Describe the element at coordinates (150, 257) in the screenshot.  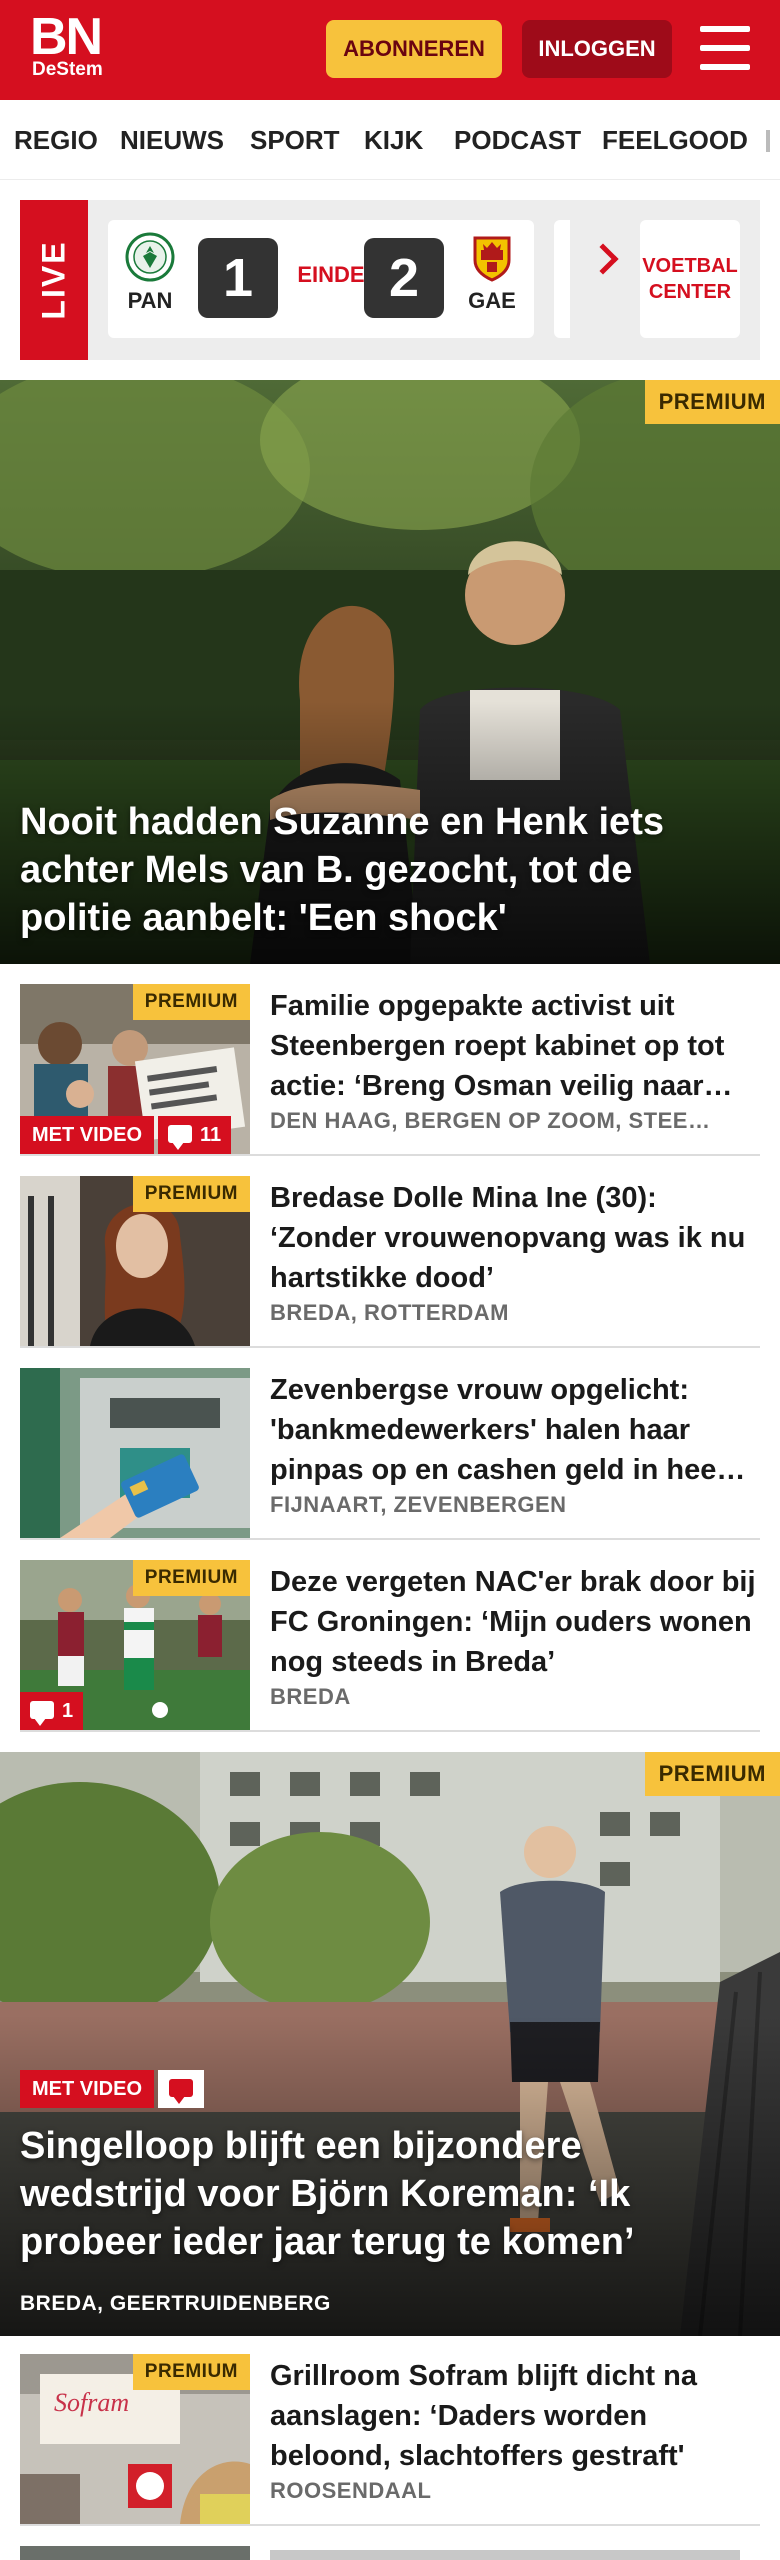
I see `panathinaikos-crest-icon` at that location.